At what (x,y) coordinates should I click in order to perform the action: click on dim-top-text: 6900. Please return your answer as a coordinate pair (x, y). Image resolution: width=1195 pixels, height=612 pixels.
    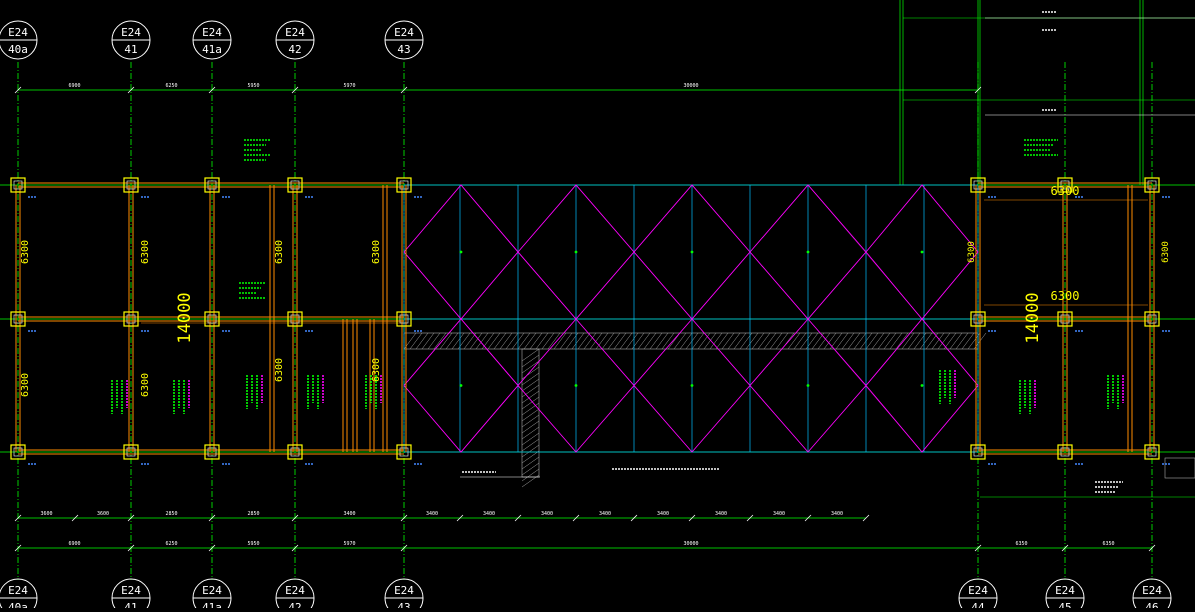
    Looking at the image, I should click on (74, 86).